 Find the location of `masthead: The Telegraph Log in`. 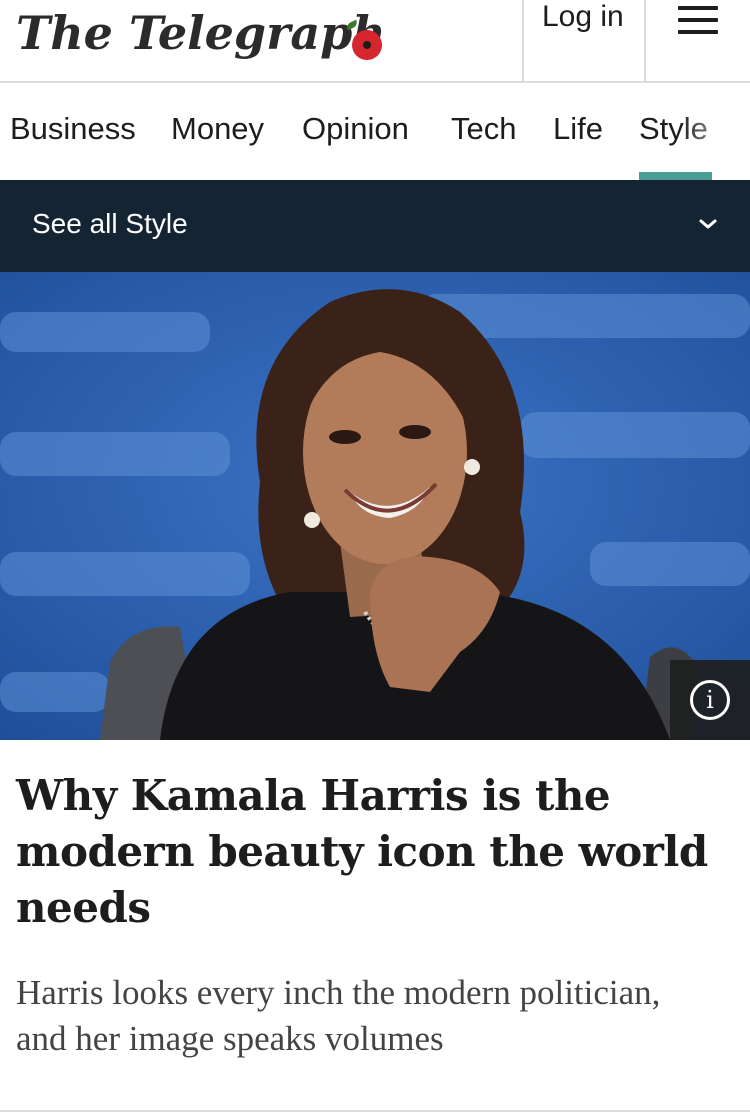

masthead: The Telegraph Log in is located at coordinates (375, 41).